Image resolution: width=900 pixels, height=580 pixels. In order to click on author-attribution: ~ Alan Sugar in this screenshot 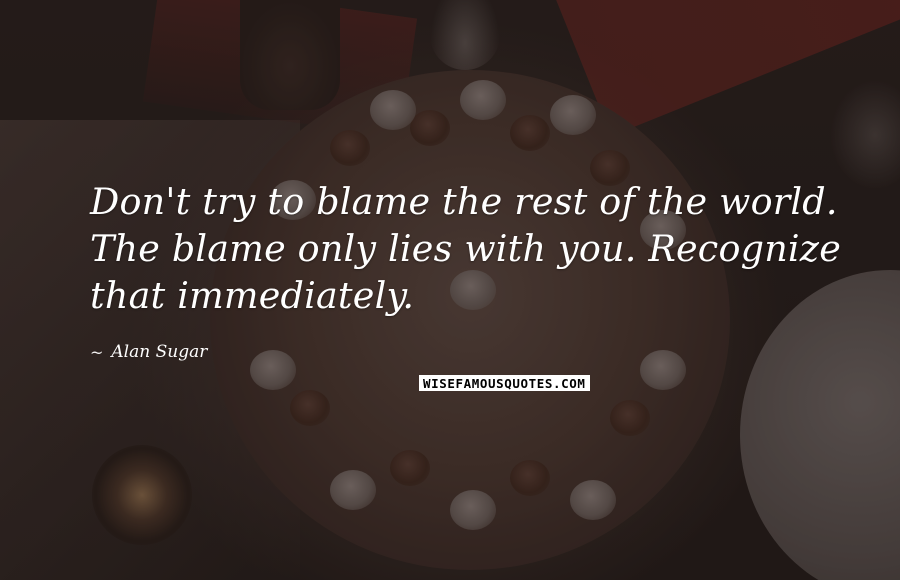, I will do `click(148, 352)`.